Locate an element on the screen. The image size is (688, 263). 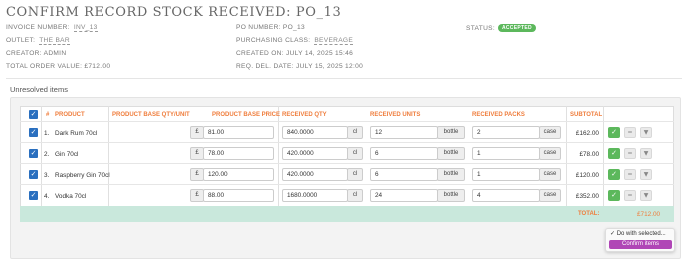
received-units-input: 24 is located at coordinates (404, 195).